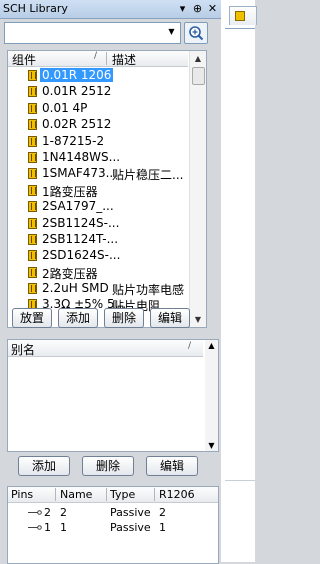 The width and height of the screenshot is (320, 564). I want to click on pin-row: 2 2 Passive 2, so click(113, 512).